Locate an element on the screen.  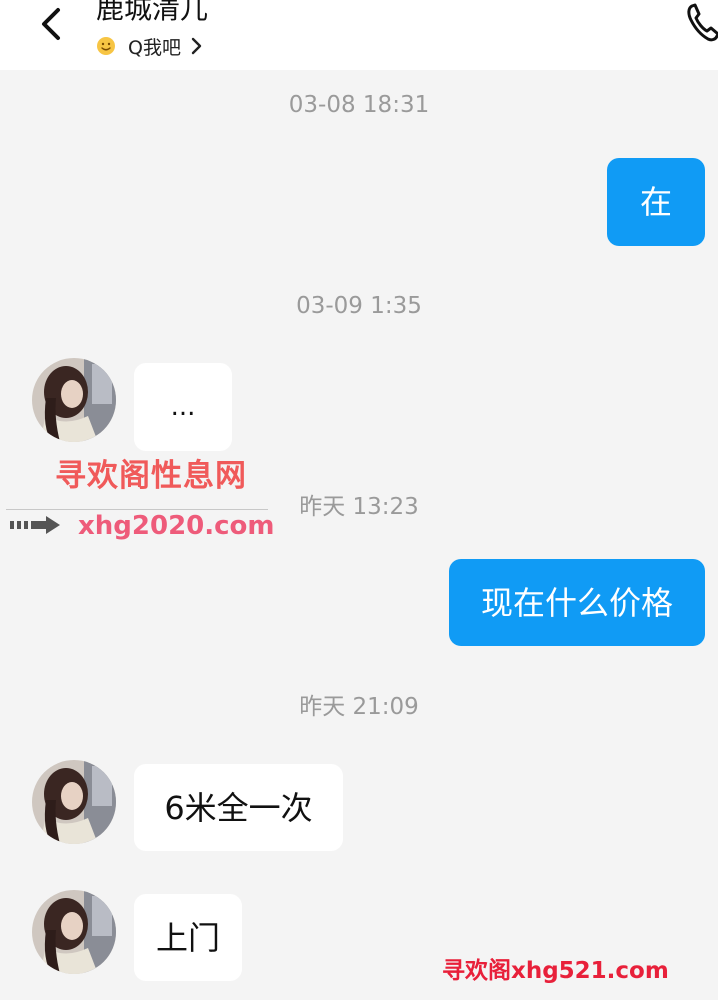
status-text: Q我吧 is located at coordinates (154, 47).